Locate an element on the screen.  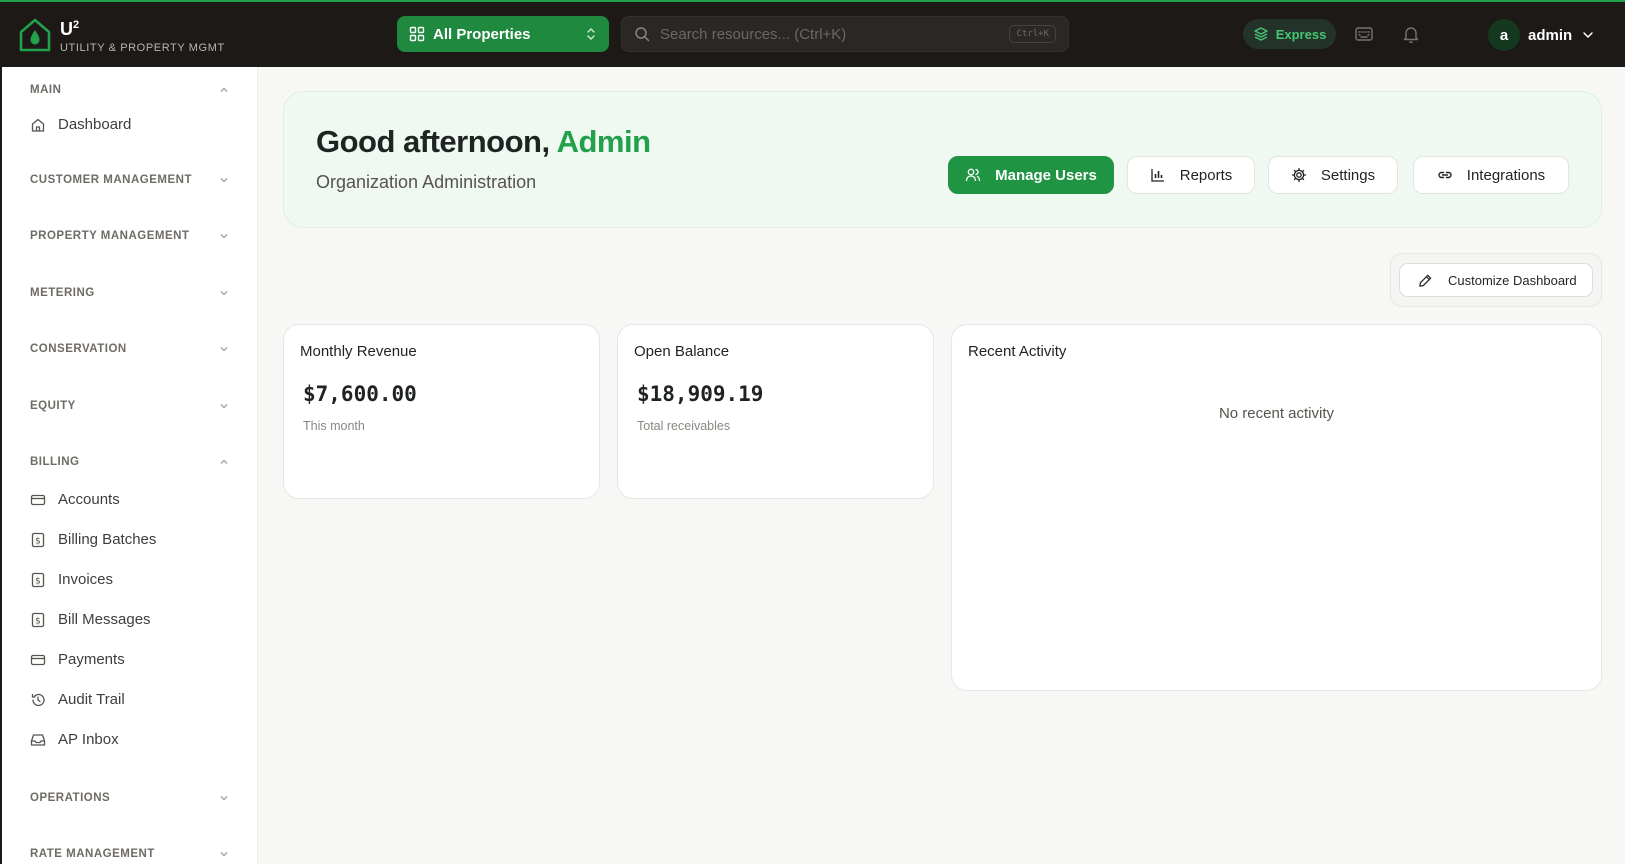
brand-name: U2 is located at coordinates (70, 29).